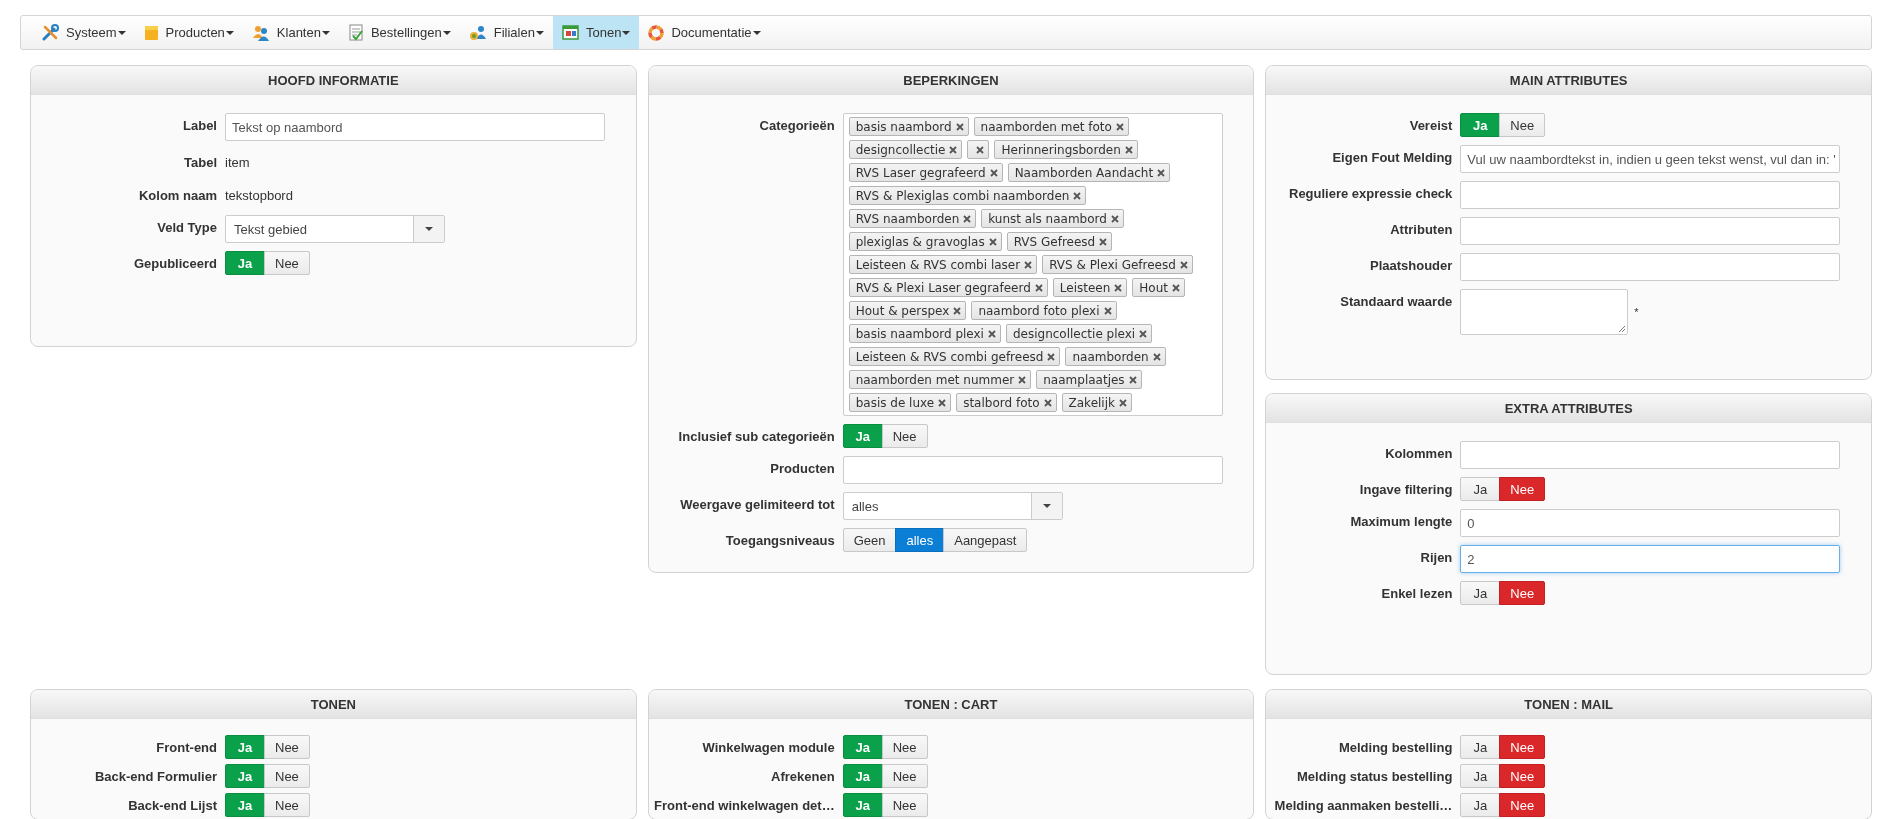  What do you see at coordinates (1416, 593) in the screenshot?
I see `field-label: Enkel lezen` at bounding box center [1416, 593].